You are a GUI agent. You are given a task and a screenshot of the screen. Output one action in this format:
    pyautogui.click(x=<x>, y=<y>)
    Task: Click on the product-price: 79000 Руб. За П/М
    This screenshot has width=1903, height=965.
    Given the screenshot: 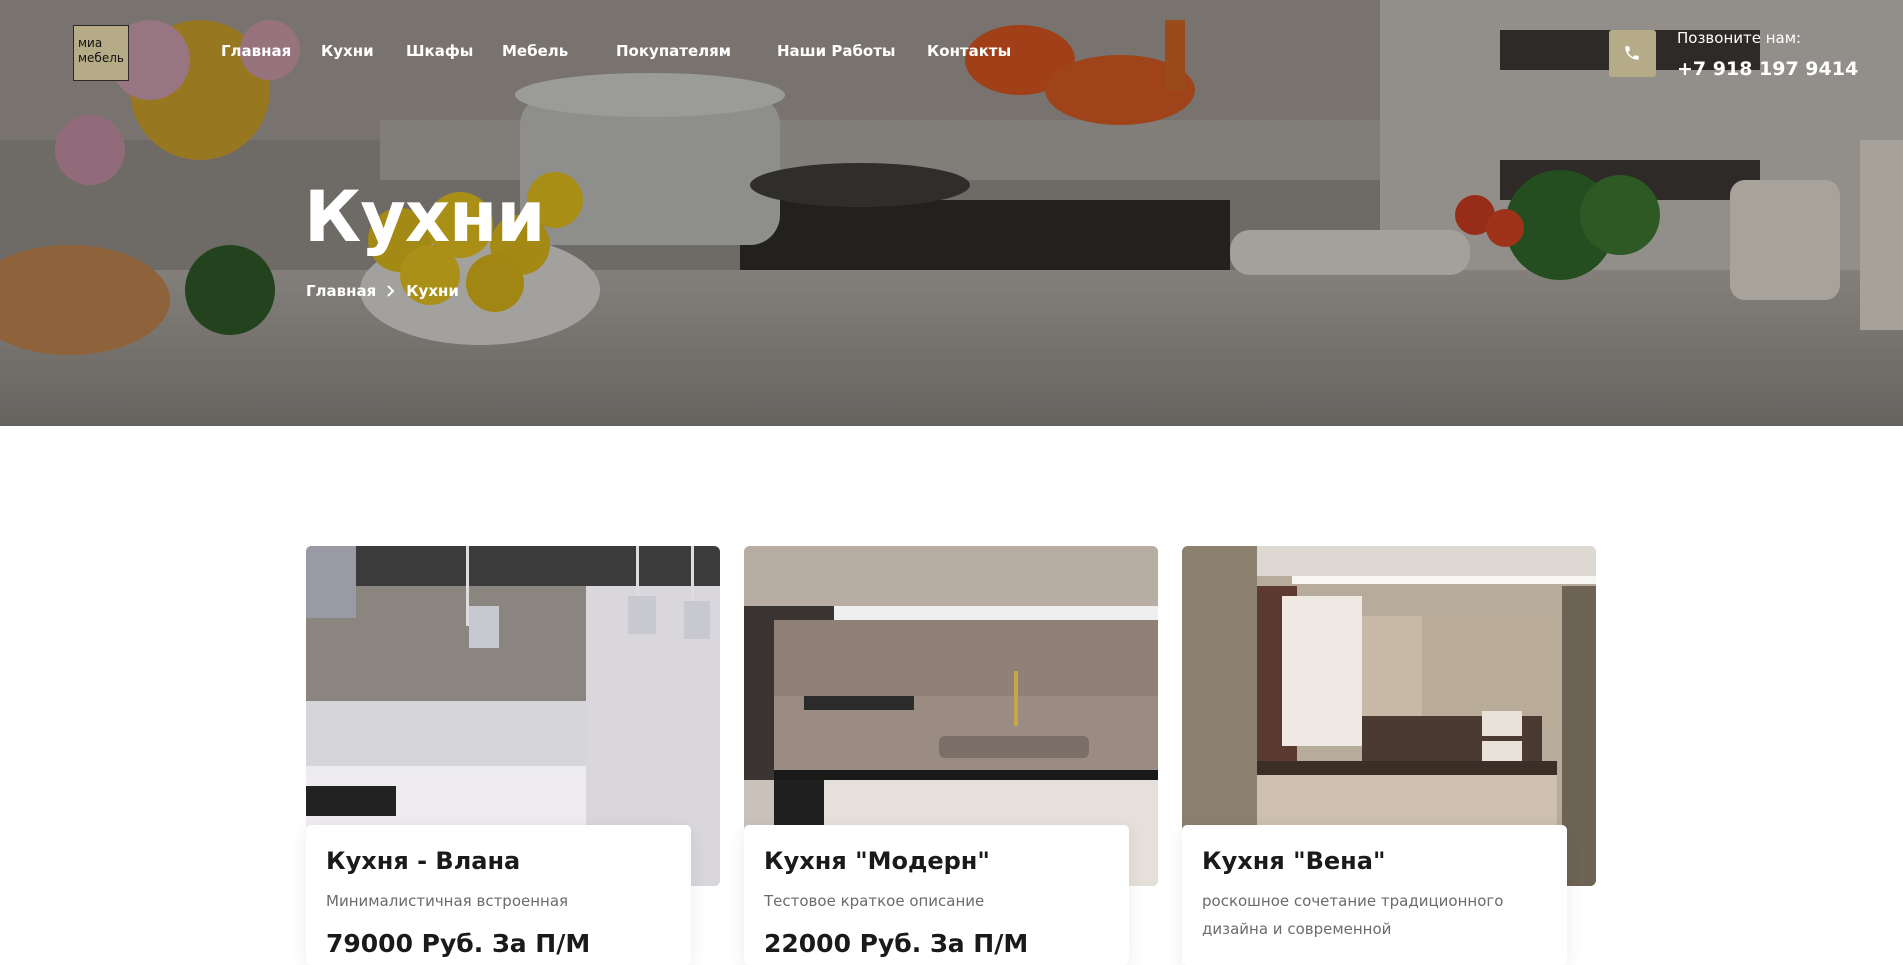 What is the action you would take?
    pyautogui.click(x=458, y=943)
    